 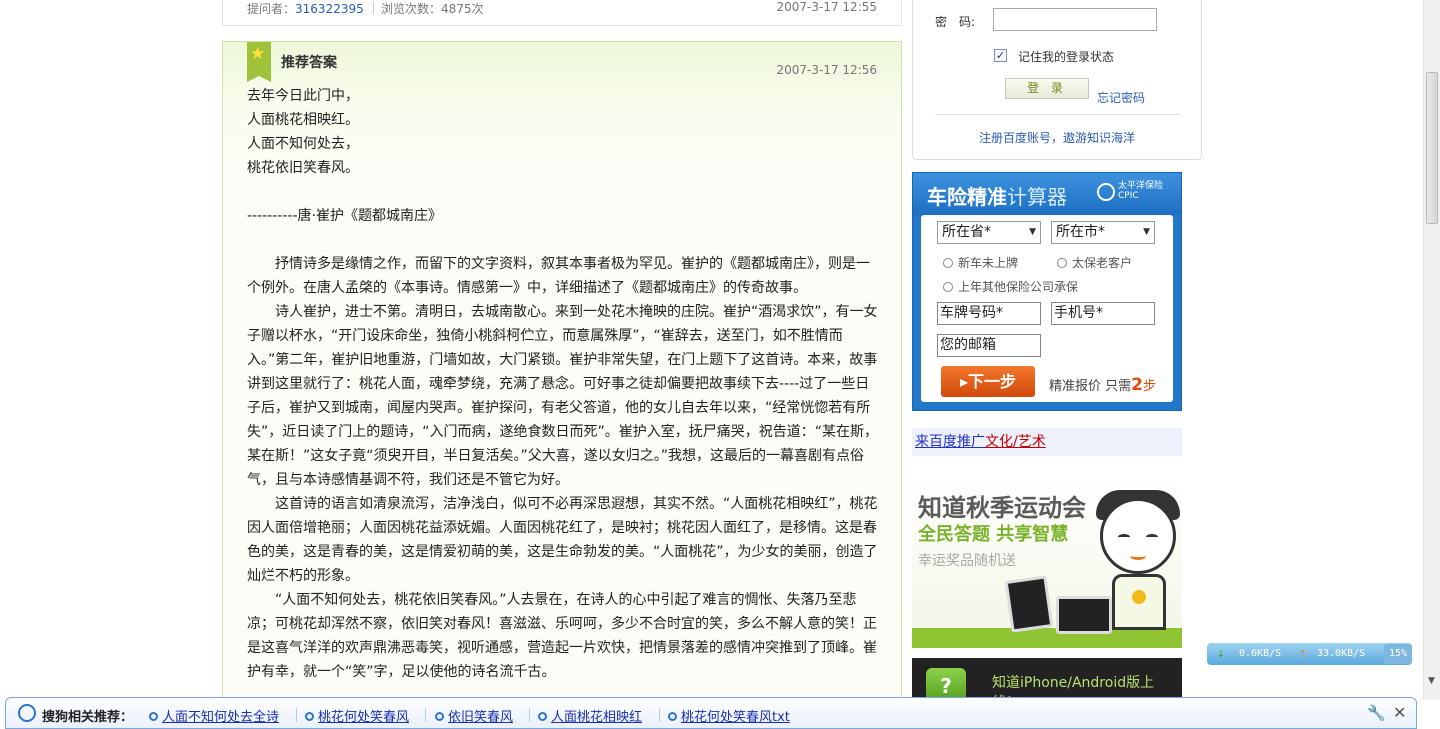 I want to click on mascot-face, so click(x=1138, y=536).